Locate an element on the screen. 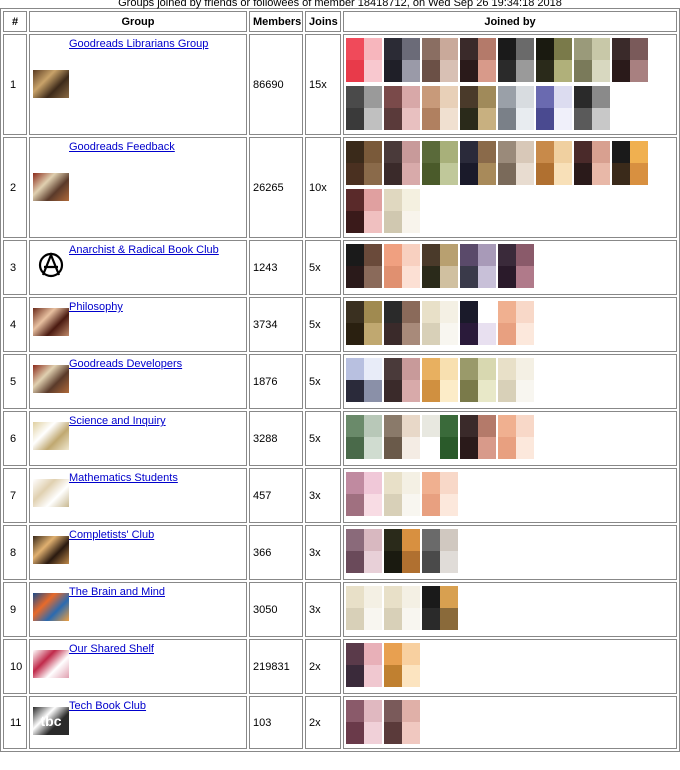  group-link: Mathematics Students is located at coordinates (123, 478).